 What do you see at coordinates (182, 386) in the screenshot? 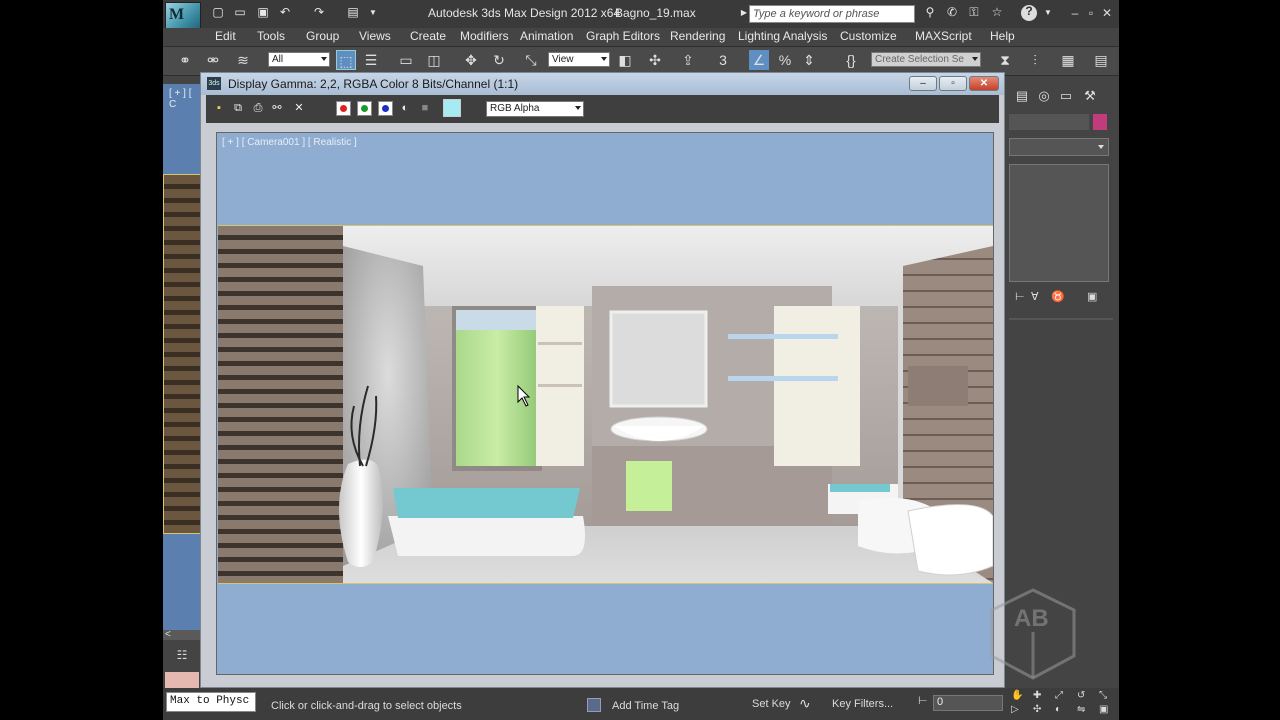
I see `left-viewport-strip: [ + ] [ C < ☷` at bounding box center [182, 386].